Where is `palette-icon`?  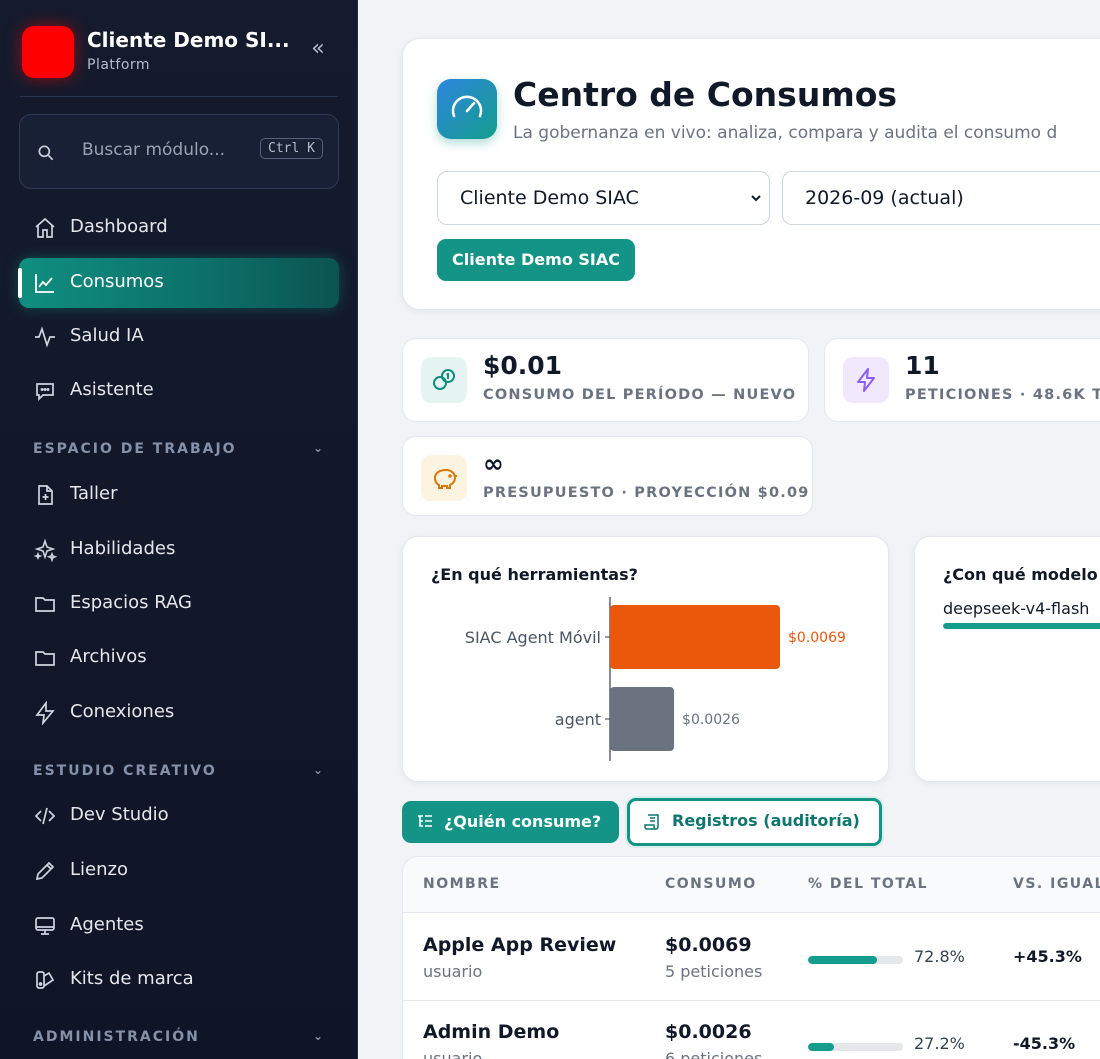 palette-icon is located at coordinates (45, 980).